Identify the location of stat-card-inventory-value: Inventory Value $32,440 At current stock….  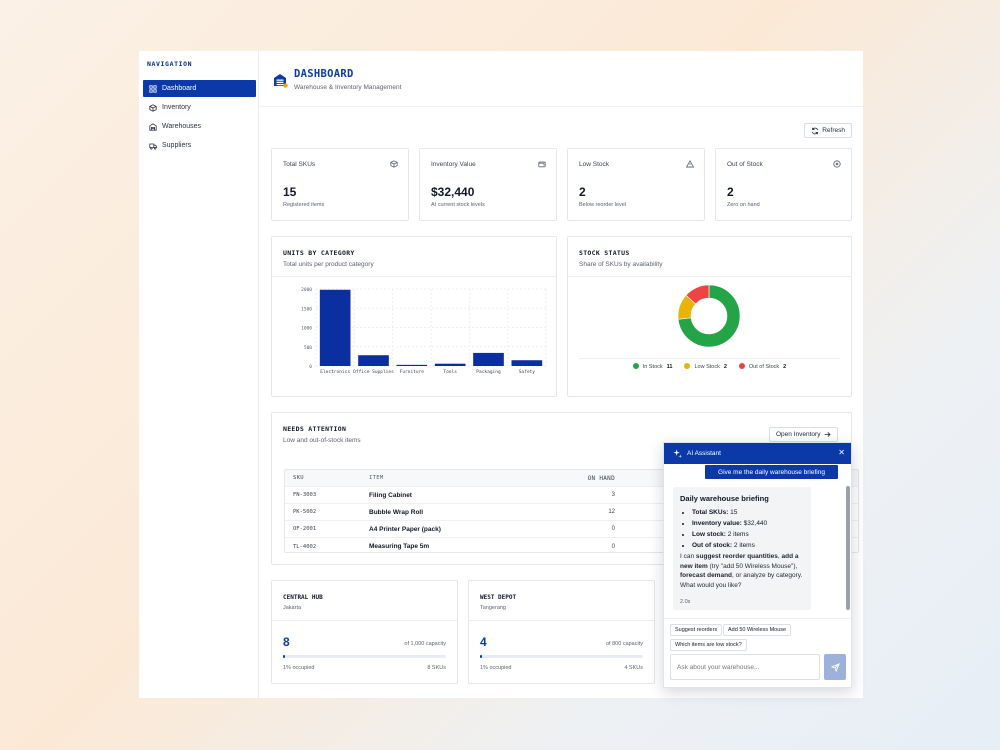
(488, 184).